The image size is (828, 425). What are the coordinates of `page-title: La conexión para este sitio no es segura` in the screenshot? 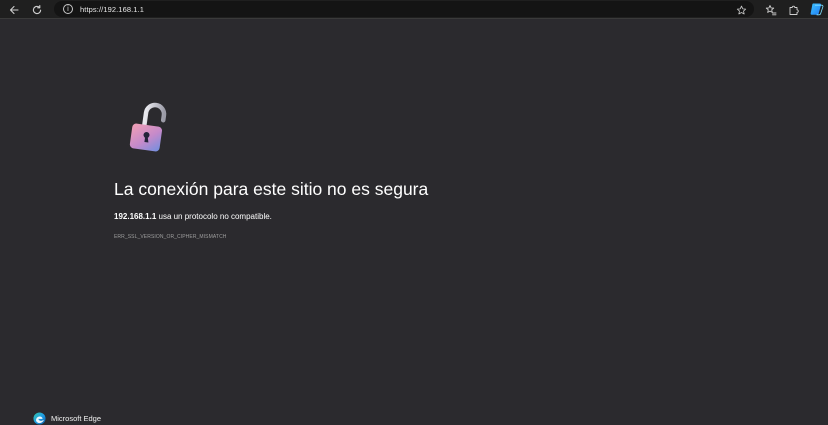 It's located at (271, 189).